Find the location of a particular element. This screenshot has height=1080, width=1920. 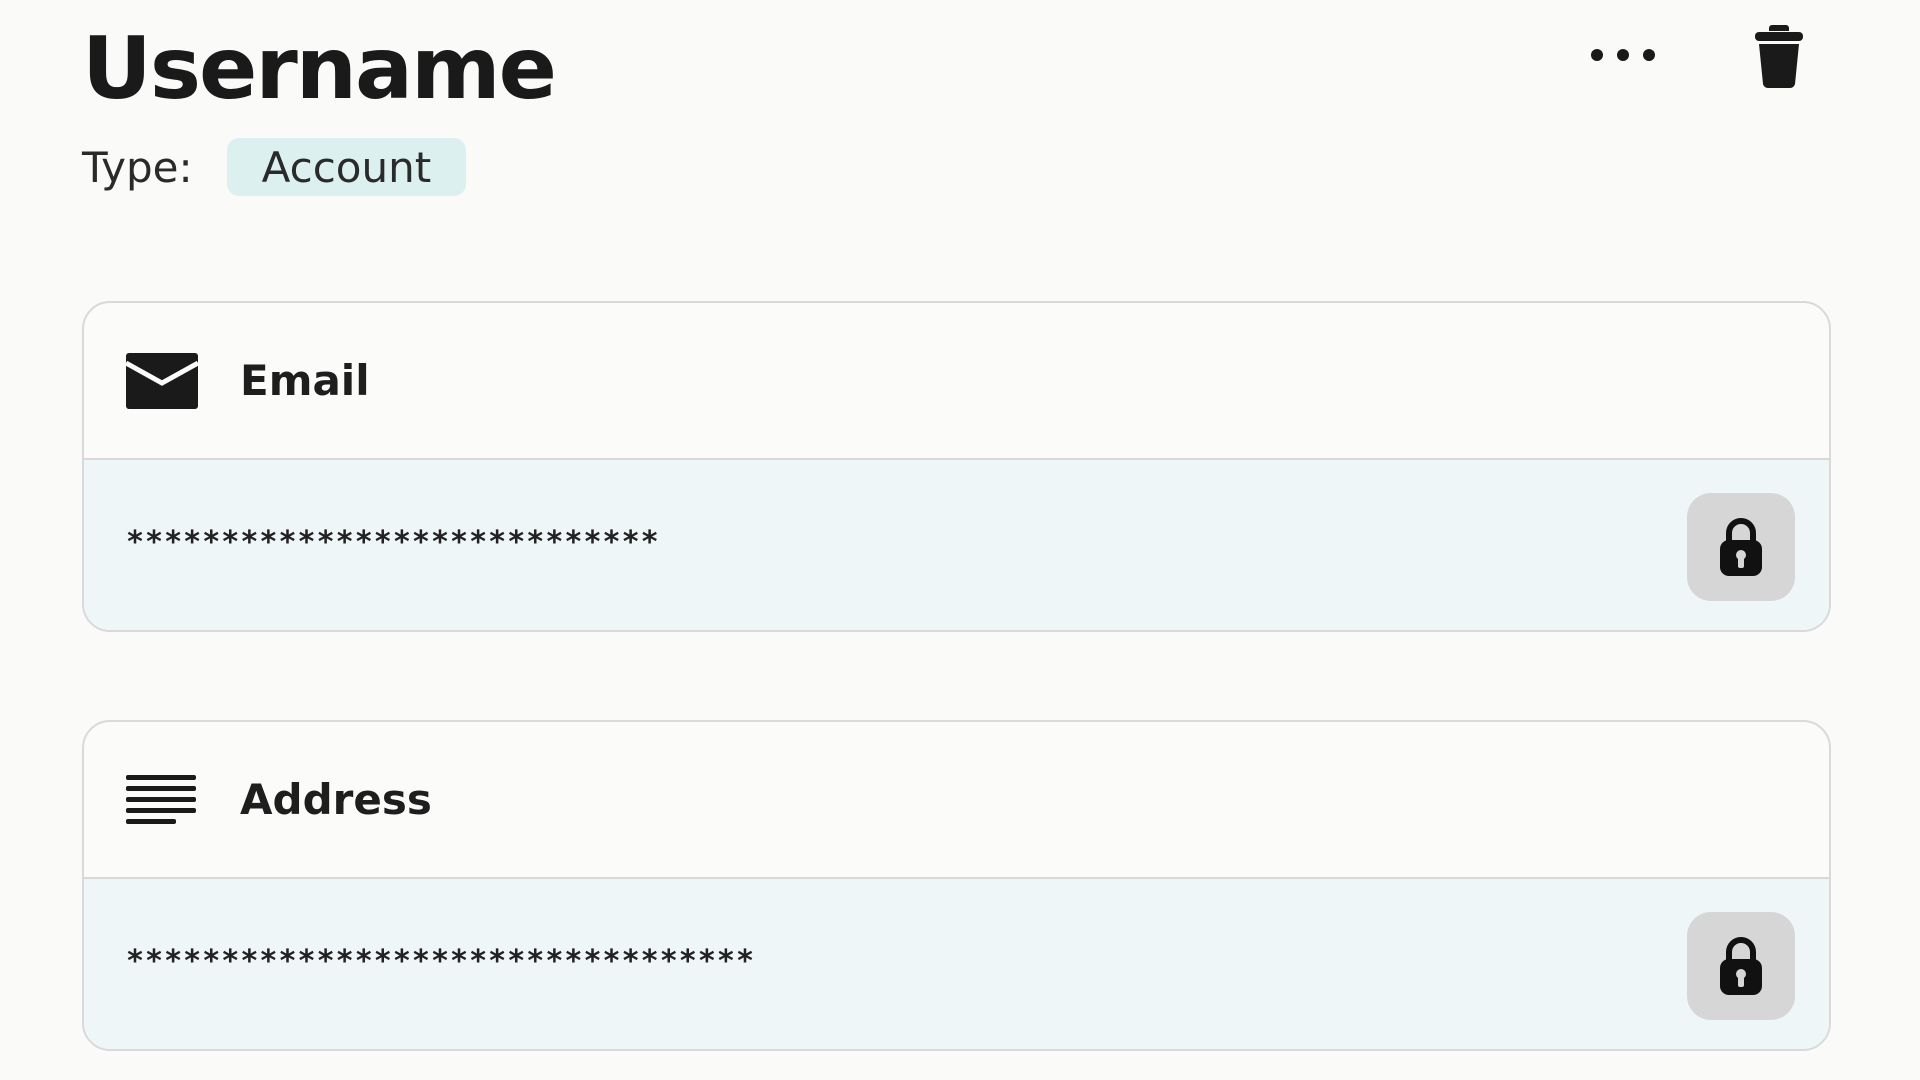

email-field-label: Email is located at coordinates (305, 380).